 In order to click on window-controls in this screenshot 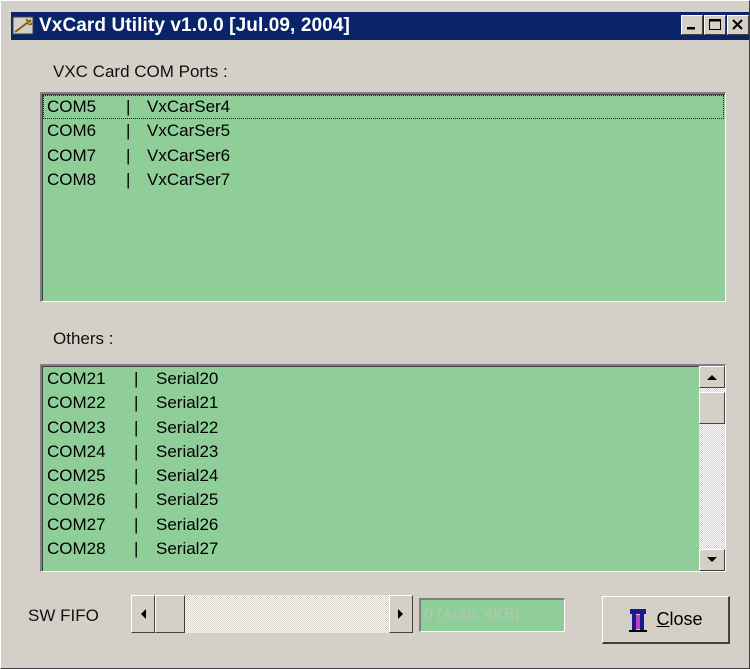, I will do `click(714, 25)`.